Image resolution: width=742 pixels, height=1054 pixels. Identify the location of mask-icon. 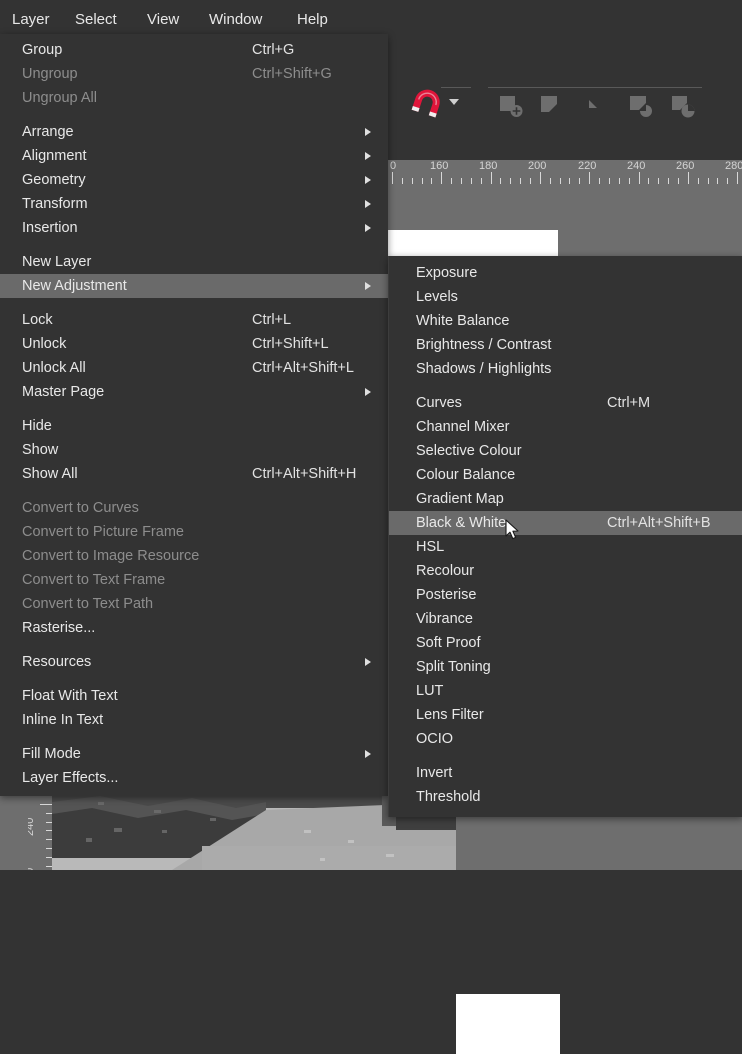
(551, 106).